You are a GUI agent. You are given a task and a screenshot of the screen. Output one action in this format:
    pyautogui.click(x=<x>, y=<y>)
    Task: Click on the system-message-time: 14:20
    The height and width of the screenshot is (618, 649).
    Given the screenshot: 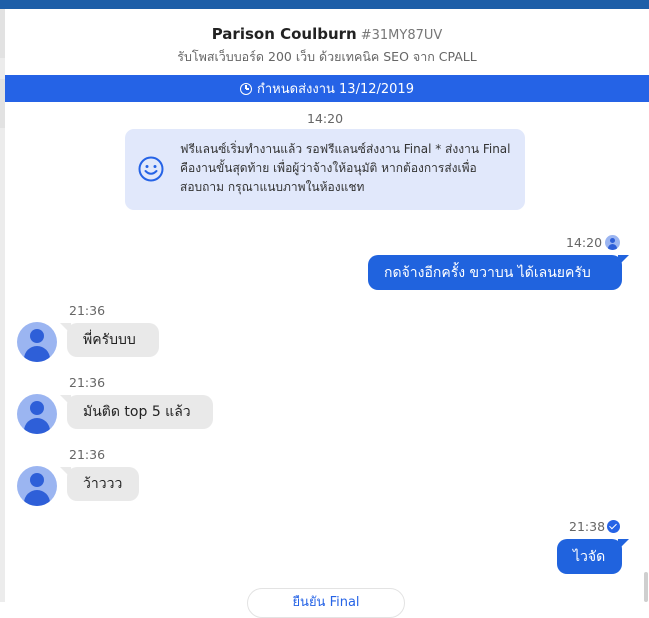 What is the action you would take?
    pyautogui.click(x=325, y=118)
    